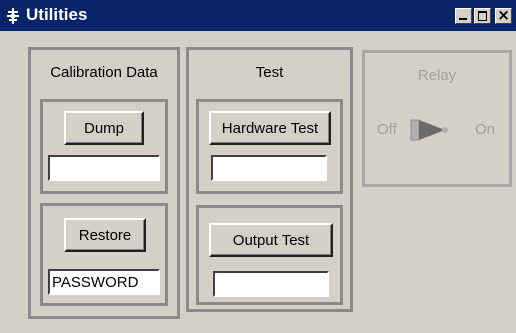 This screenshot has height=333, width=516. I want to click on relay-heading: Relay, so click(437, 75).